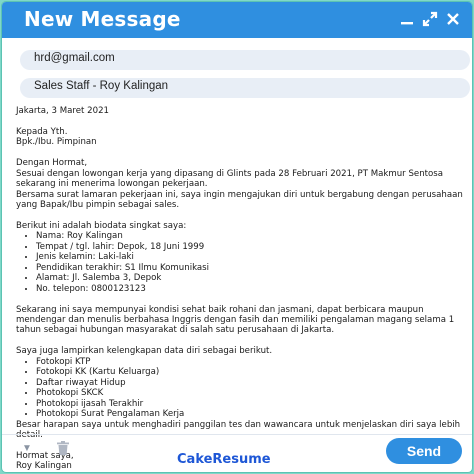 The height and width of the screenshot is (474, 474). What do you see at coordinates (63, 111) in the screenshot?
I see `letter-date: Jakarta, 3 Maret 2021` at bounding box center [63, 111].